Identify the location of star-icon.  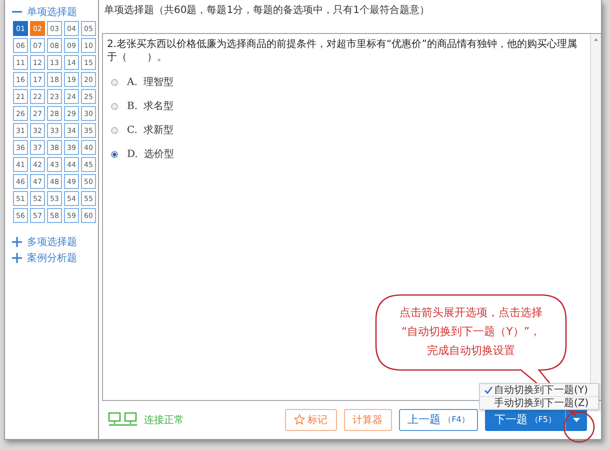
(299, 419).